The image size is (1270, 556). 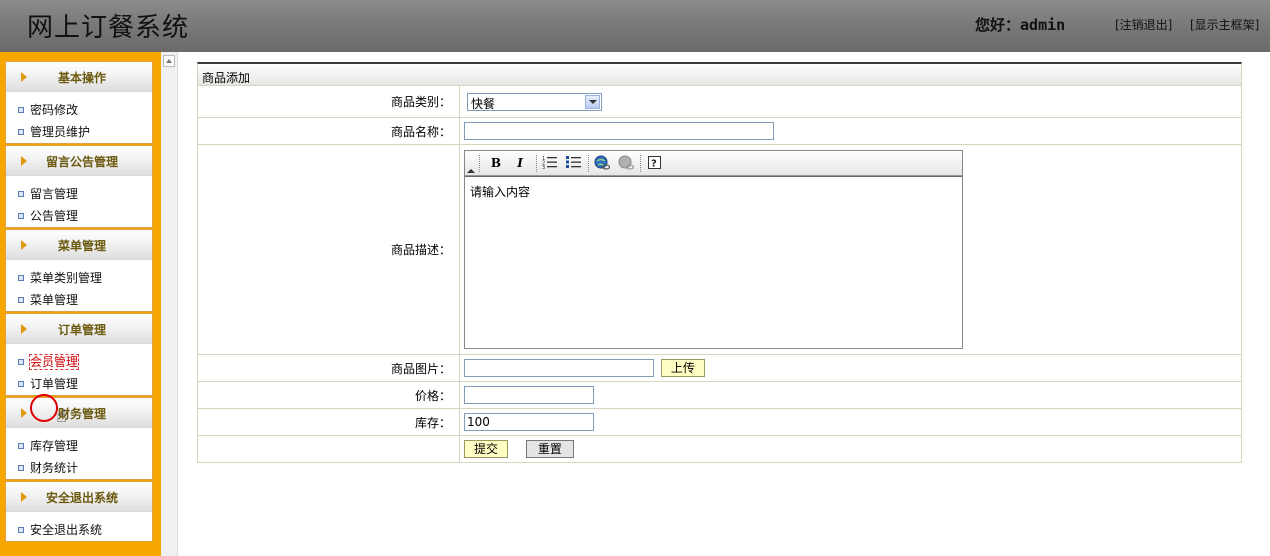 What do you see at coordinates (486, 449) in the screenshot?
I see `submit-button: 提交` at bounding box center [486, 449].